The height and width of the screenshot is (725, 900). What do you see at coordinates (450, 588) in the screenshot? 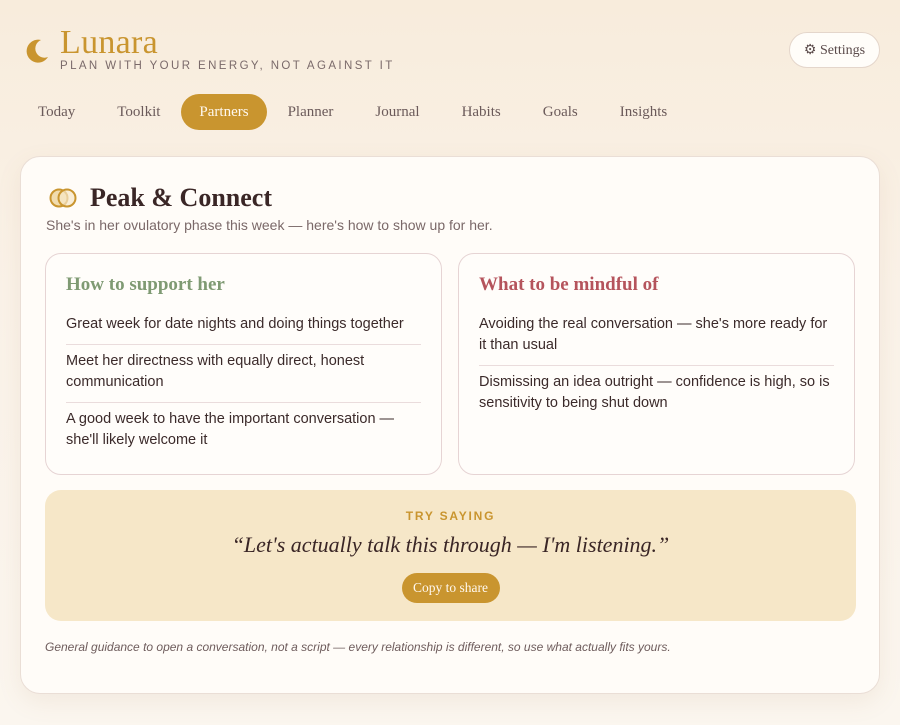
I see `copy-to-share-button: Copy to share` at bounding box center [450, 588].